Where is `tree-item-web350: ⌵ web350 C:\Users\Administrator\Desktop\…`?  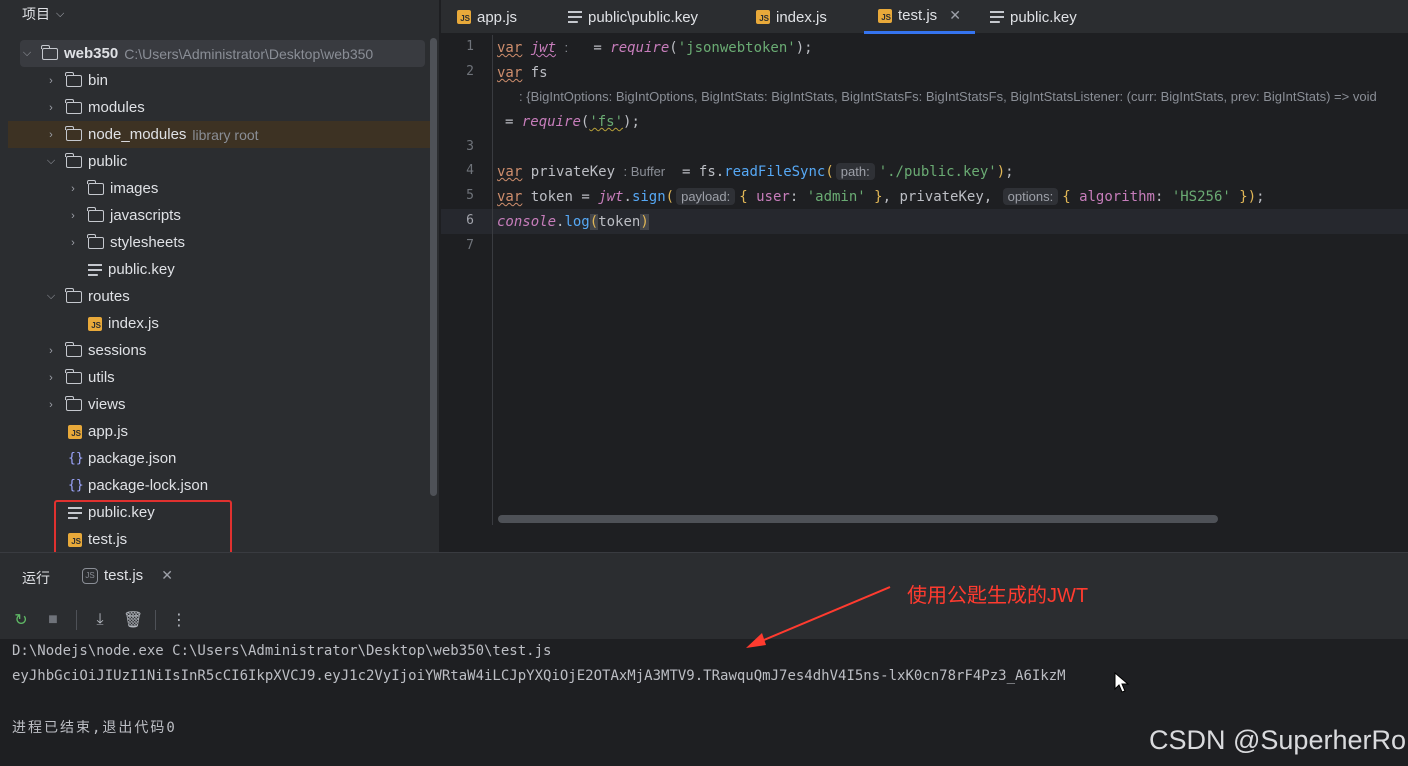
tree-item-web350: ⌵ web350 C:\Users\Administrator\Desktop\… is located at coordinates (222, 53).